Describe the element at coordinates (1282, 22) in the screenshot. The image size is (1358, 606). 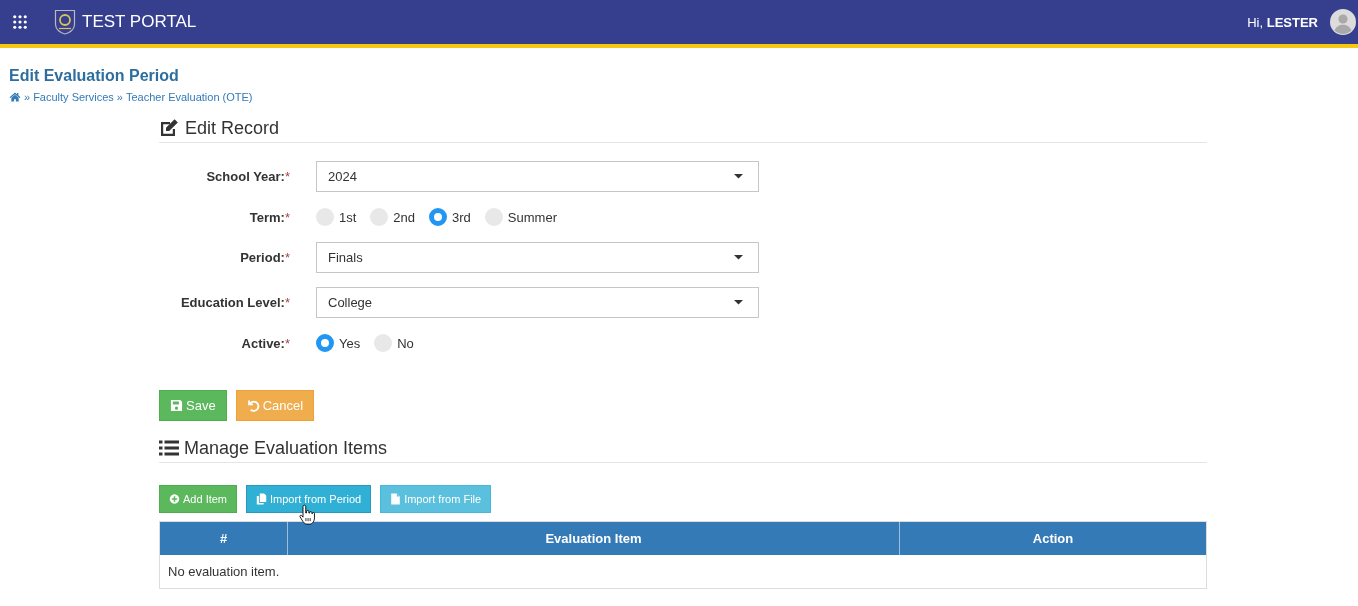
I see `user-greeting: Hi, LESTER` at that location.